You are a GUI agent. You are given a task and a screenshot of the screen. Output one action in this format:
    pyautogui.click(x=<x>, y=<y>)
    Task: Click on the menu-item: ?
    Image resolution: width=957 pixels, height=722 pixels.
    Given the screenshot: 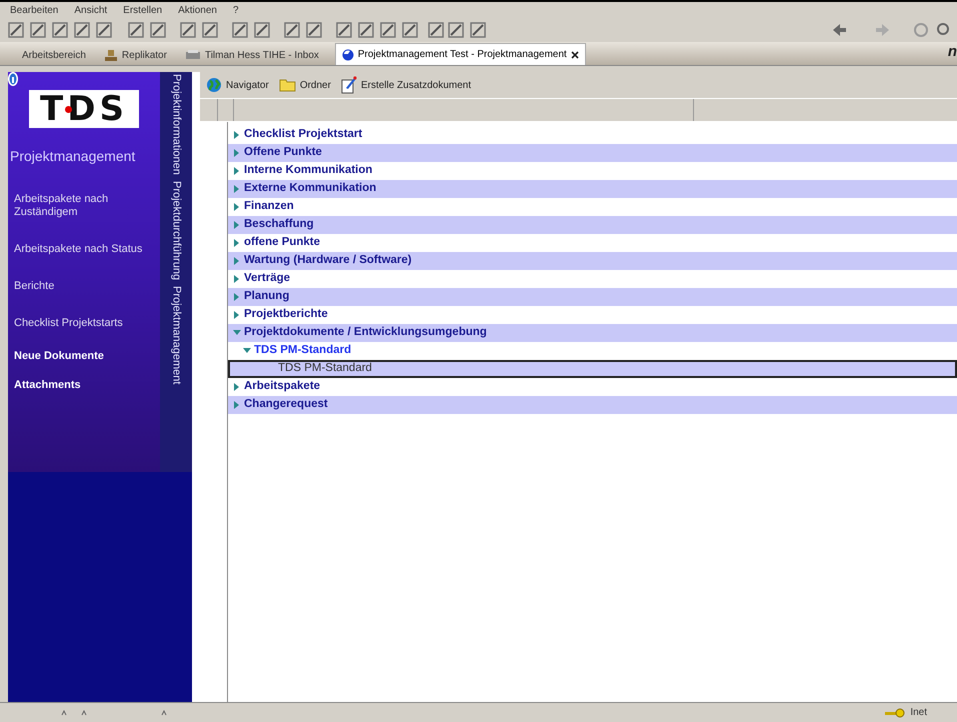 What is the action you would take?
    pyautogui.click(x=236, y=10)
    